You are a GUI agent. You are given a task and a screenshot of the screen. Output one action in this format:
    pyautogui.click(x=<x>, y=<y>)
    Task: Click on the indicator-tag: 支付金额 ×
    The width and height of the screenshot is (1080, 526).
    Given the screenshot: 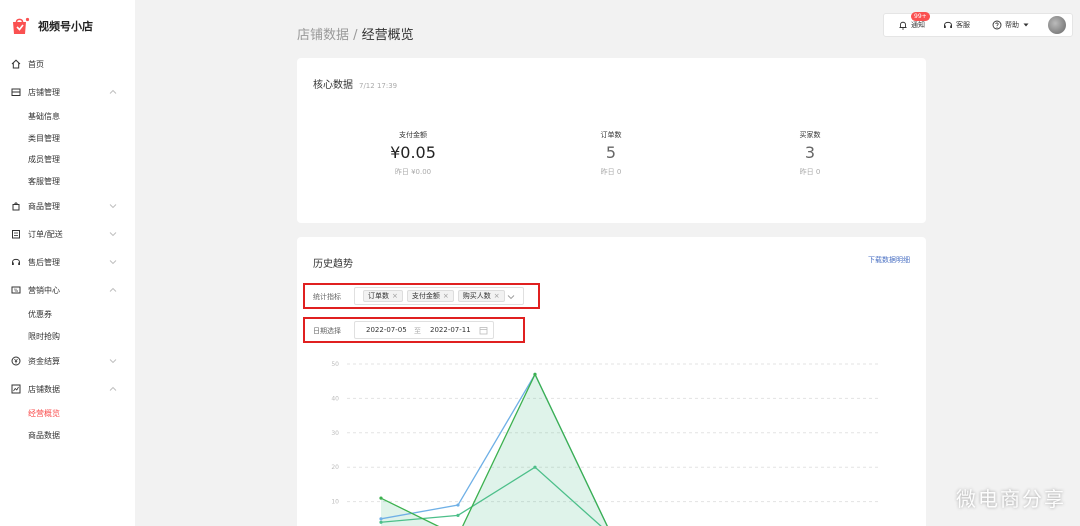 What is the action you would take?
    pyautogui.click(x=430, y=296)
    